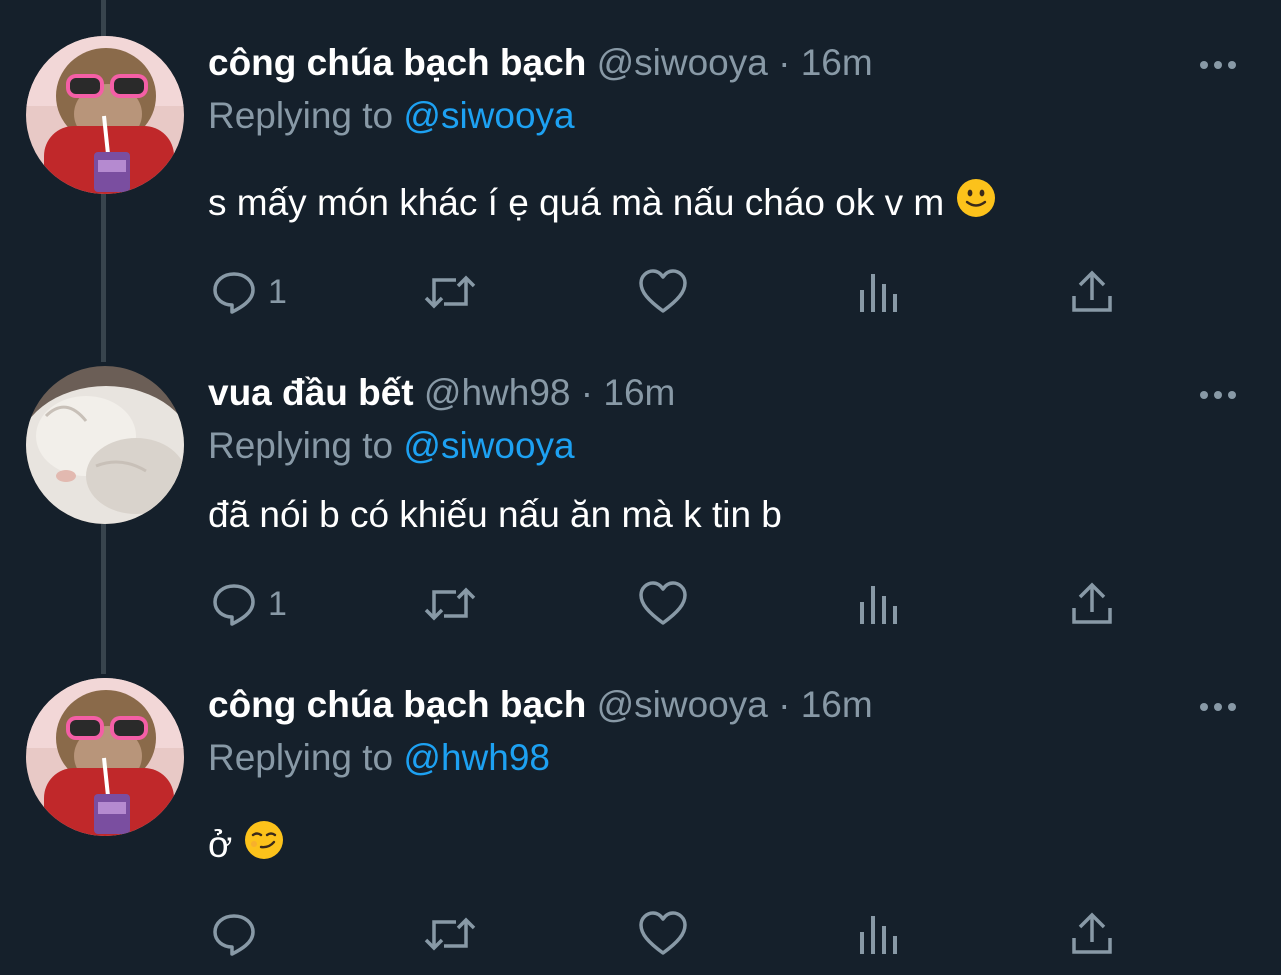 Image resolution: width=1281 pixels, height=975 pixels. Describe the element at coordinates (497, 392) in the screenshot. I see `user-handle: @hwh98` at that location.